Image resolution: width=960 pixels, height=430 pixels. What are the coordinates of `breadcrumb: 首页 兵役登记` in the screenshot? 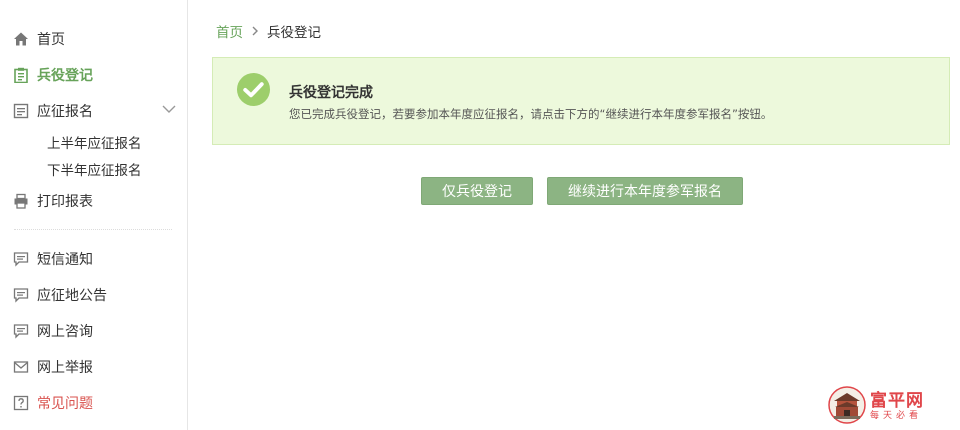 It's located at (268, 31).